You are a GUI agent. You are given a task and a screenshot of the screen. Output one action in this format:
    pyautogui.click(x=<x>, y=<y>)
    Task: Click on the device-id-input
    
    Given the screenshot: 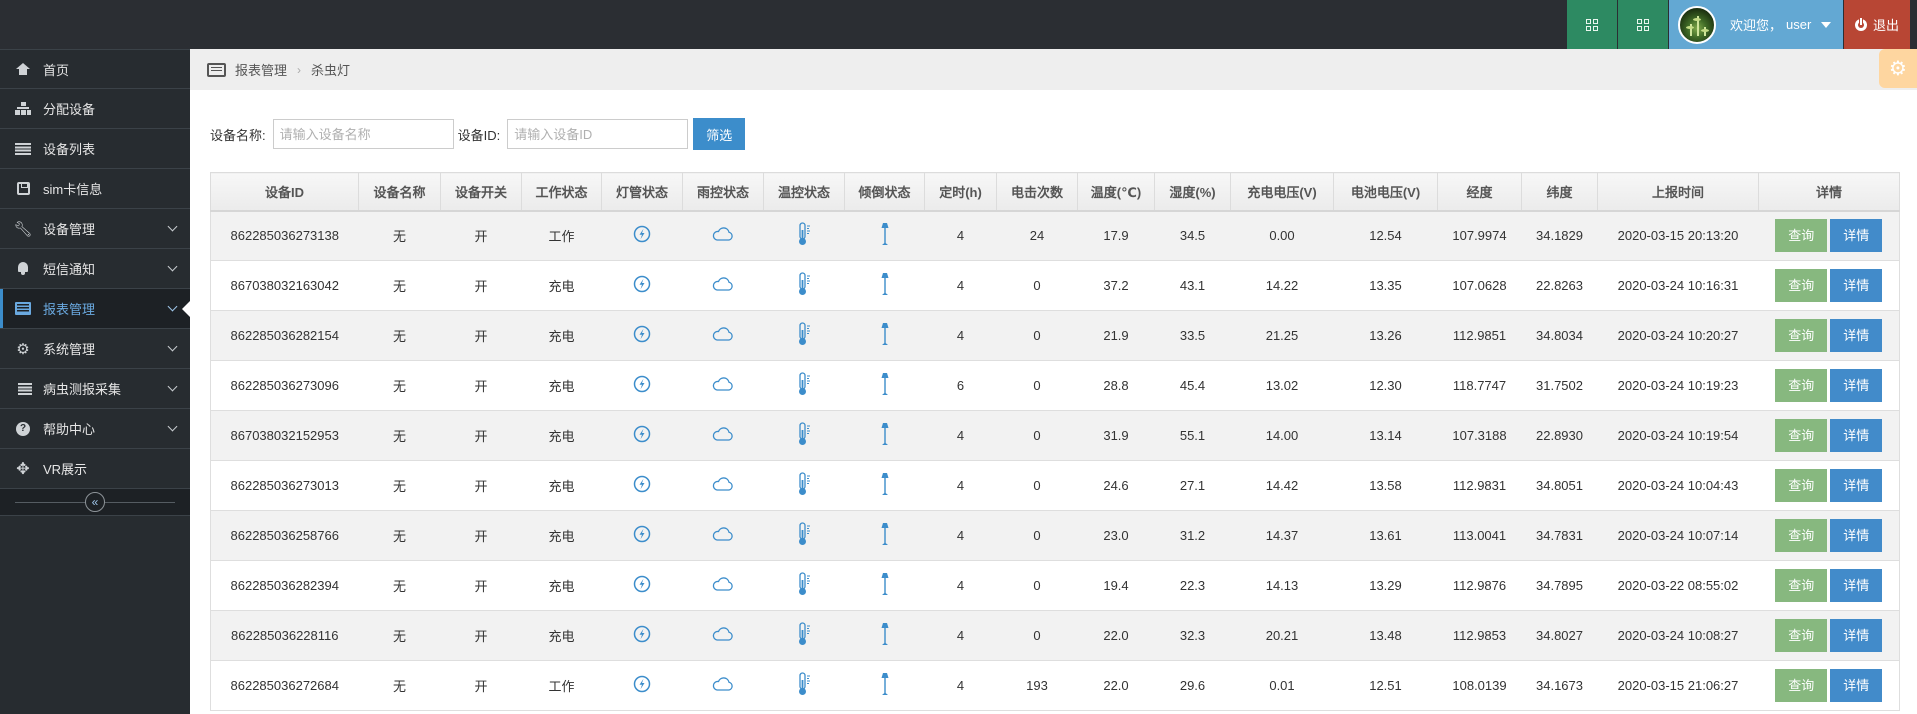 What is the action you would take?
    pyautogui.click(x=598, y=134)
    